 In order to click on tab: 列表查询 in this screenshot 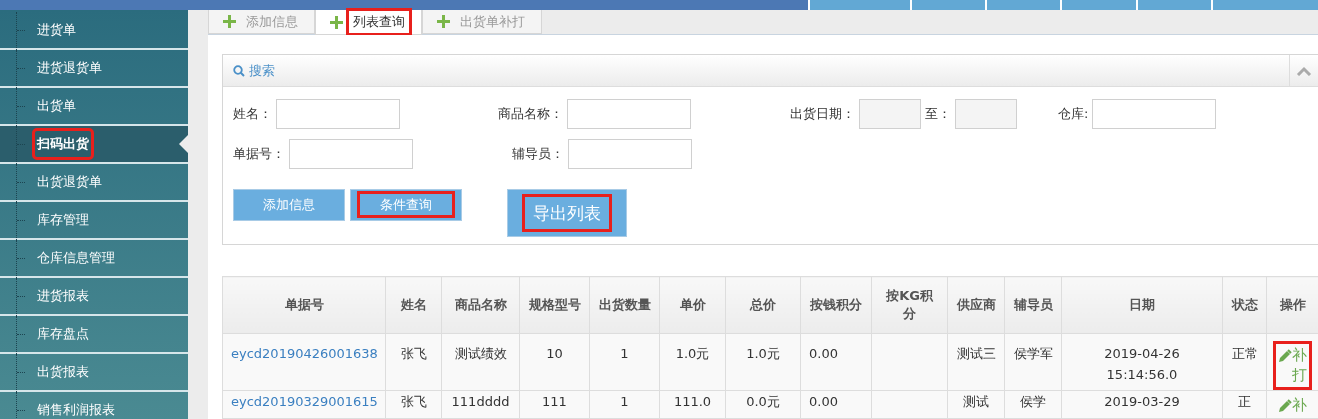, I will do `click(368, 22)`.